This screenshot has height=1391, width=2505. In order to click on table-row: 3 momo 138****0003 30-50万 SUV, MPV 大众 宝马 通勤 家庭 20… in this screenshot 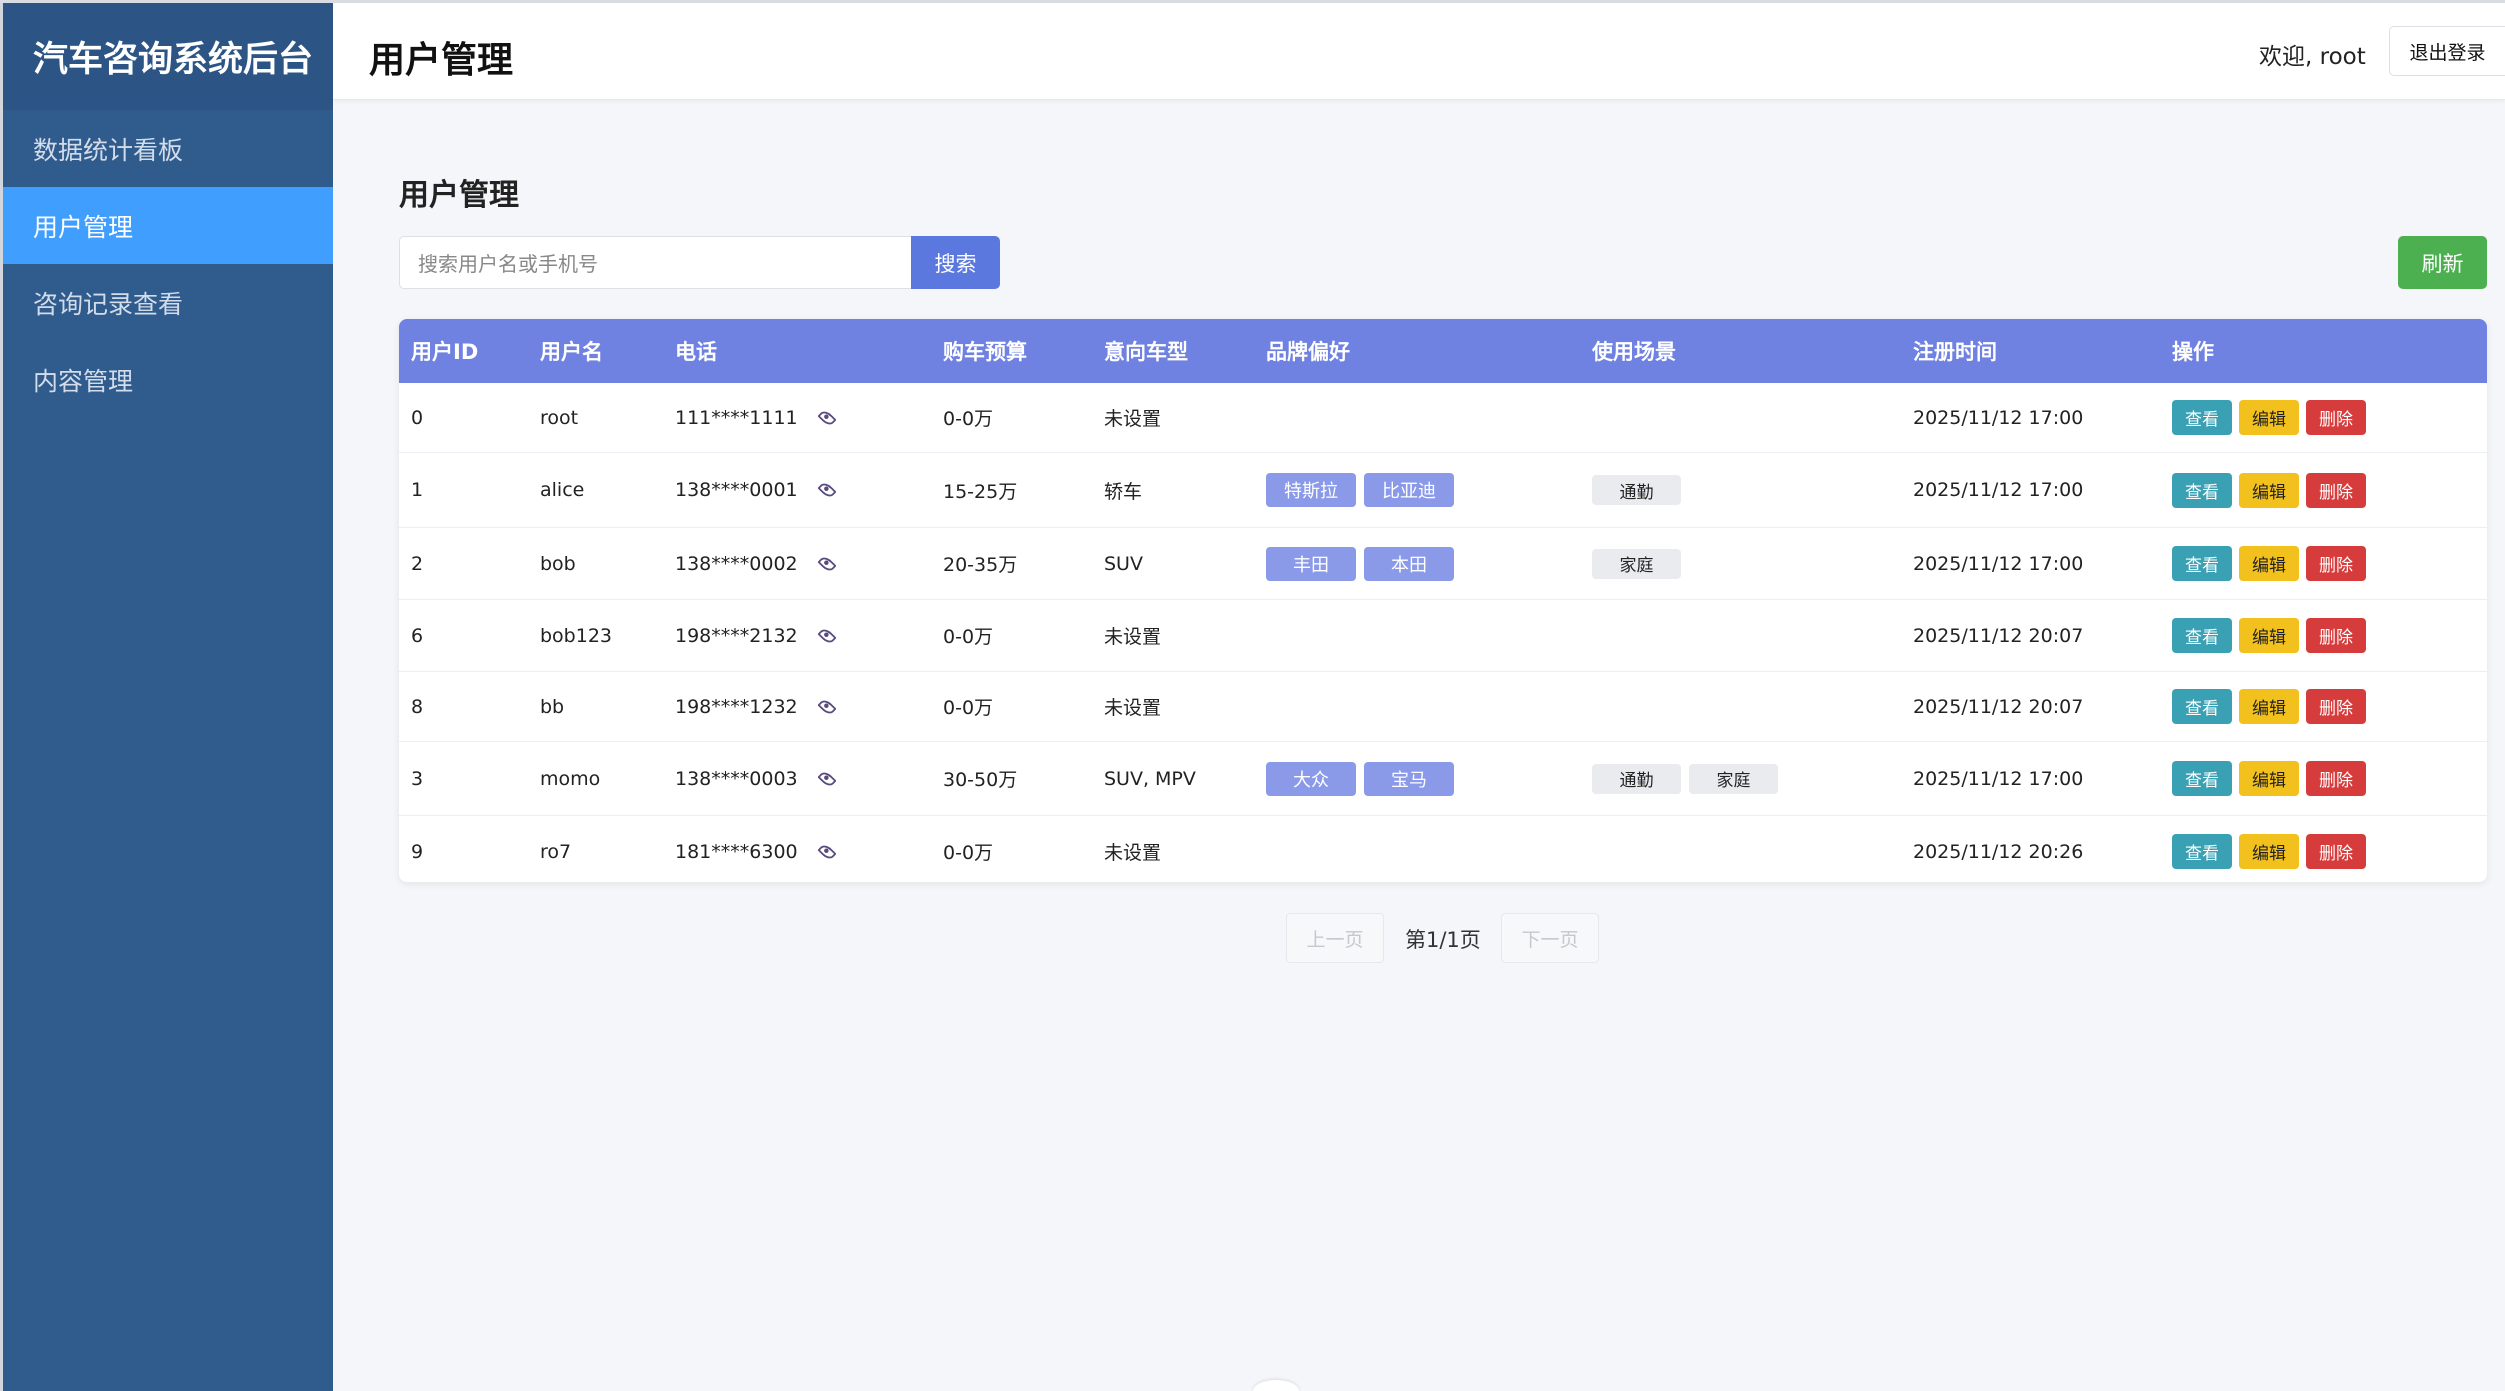, I will do `click(1443, 779)`.